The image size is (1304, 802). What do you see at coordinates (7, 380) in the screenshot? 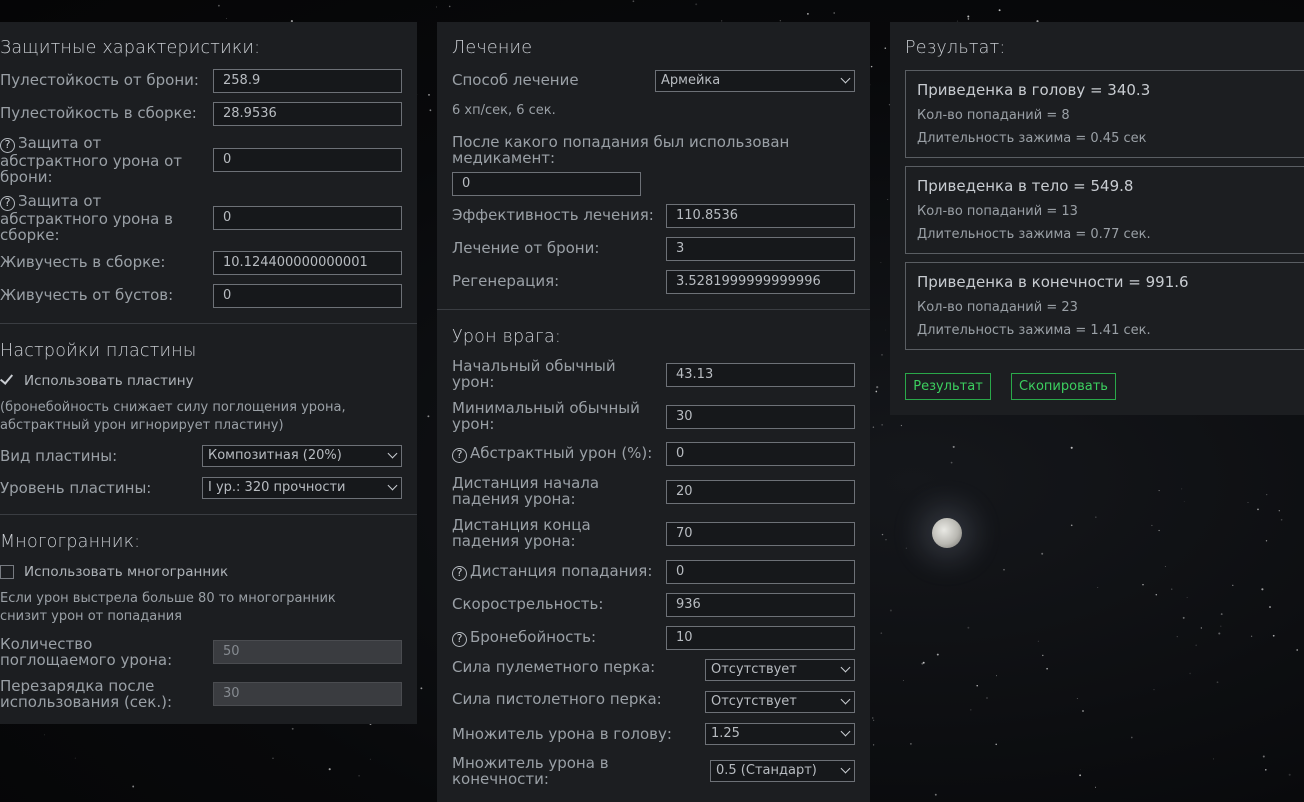
I see `plate-checkbox` at bounding box center [7, 380].